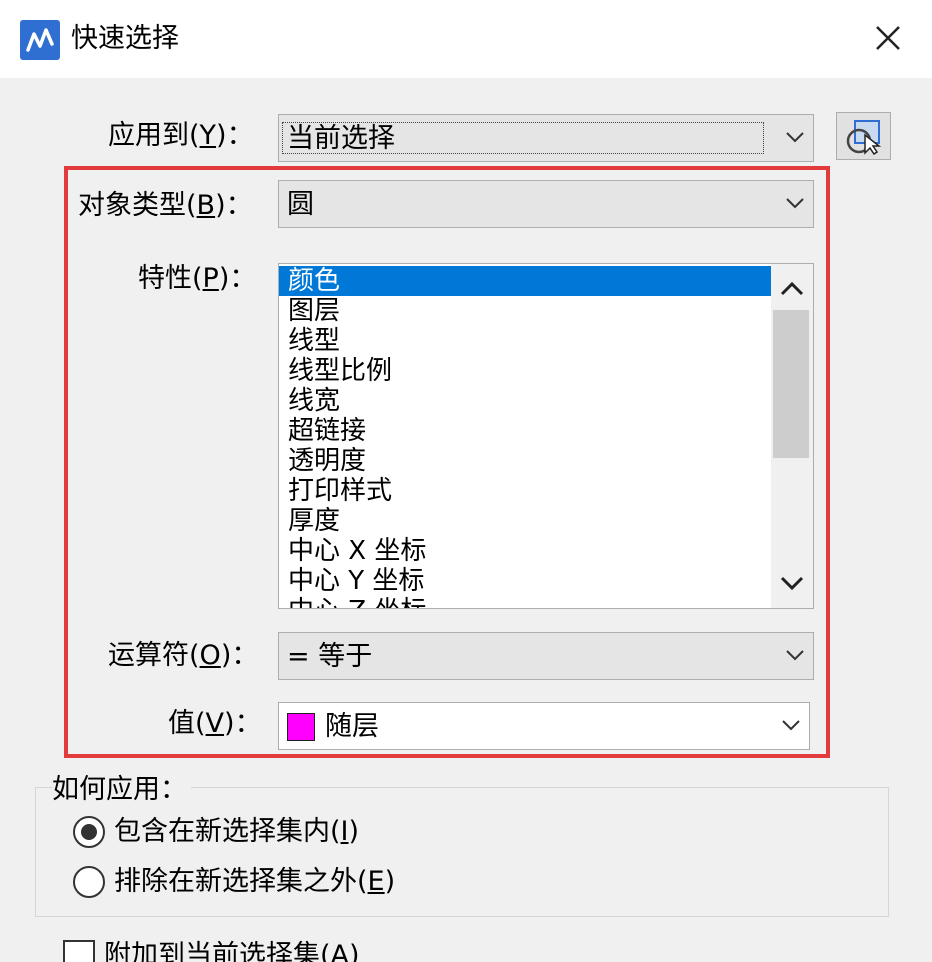 Image resolution: width=932 pixels, height=962 pixels. Describe the element at coordinates (525, 521) in the screenshot. I see `list-item: 厚度` at that location.